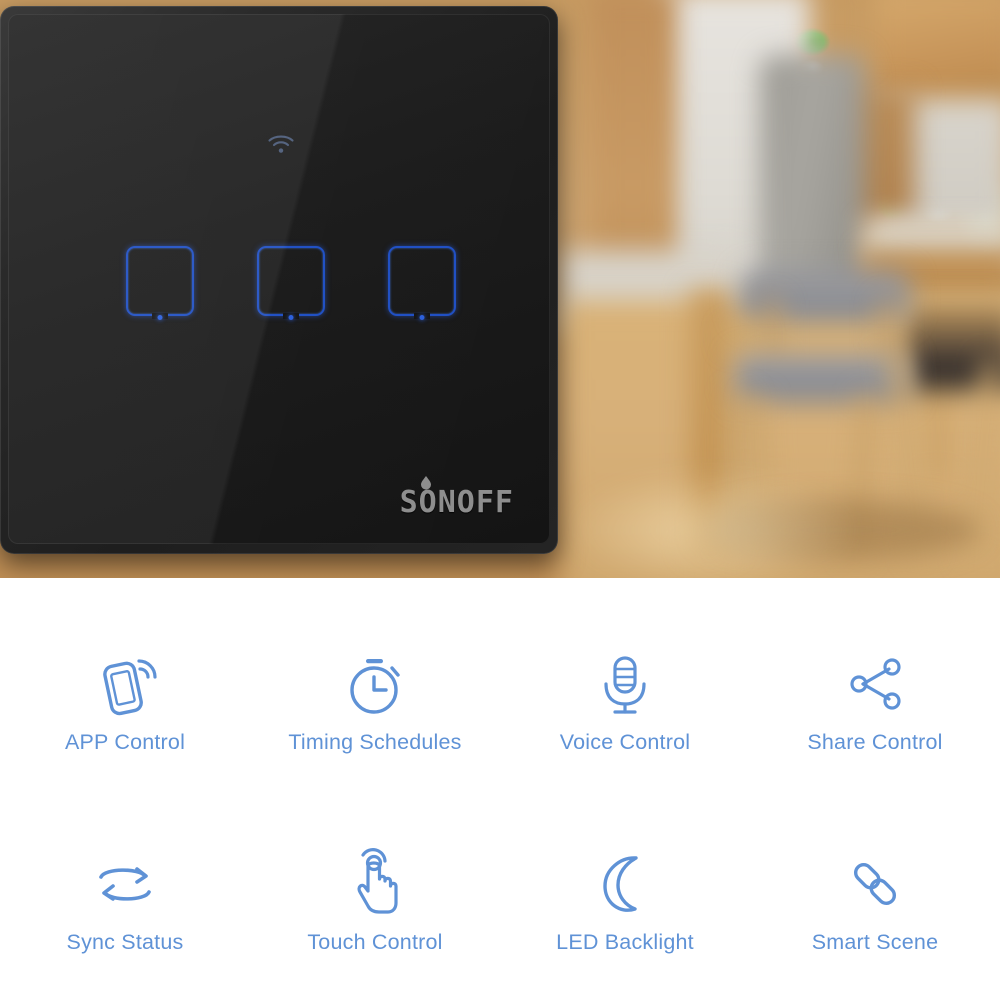  I want to click on touch-key-group, so click(291, 291).